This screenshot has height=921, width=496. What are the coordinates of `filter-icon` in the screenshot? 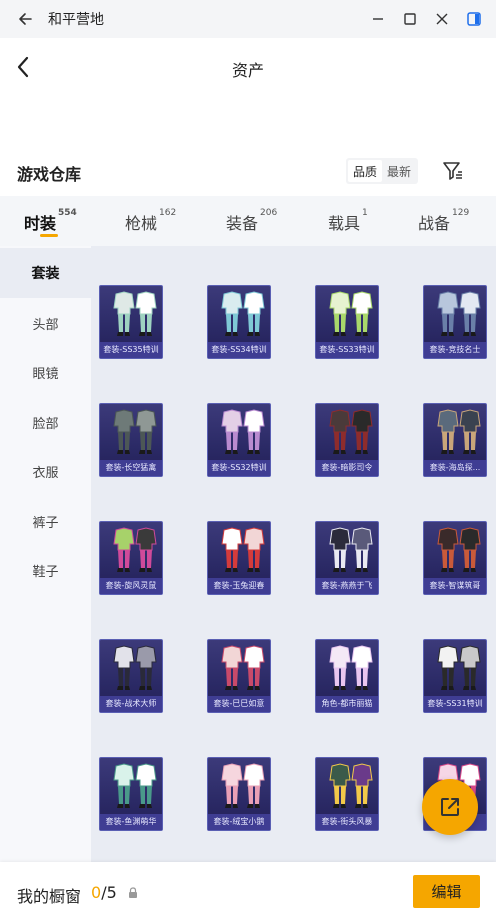 It's located at (452, 171).